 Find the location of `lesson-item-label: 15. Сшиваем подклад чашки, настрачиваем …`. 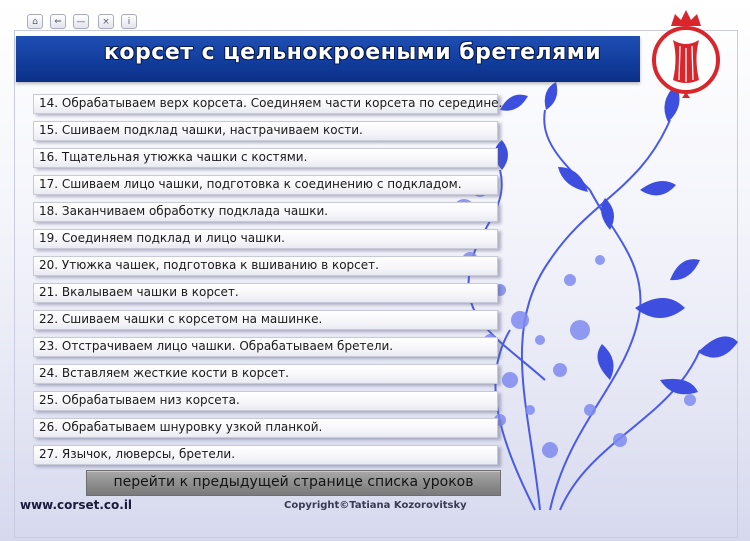

lesson-item-label: 15. Сшиваем подклад чашки, настрачиваем … is located at coordinates (201, 130).